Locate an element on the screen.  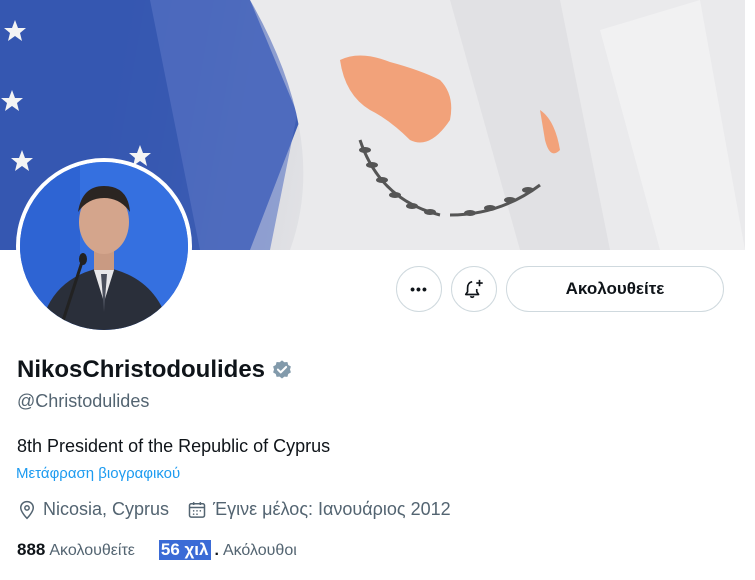
profile-avatar is located at coordinates (104, 246).